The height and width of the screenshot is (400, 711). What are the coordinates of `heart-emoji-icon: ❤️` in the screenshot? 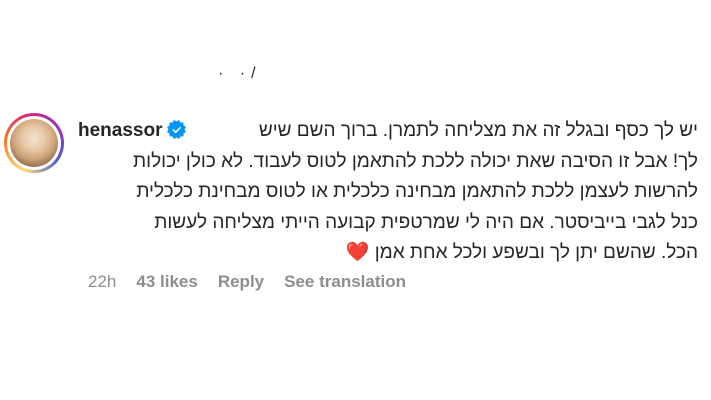 It's located at (357, 252).